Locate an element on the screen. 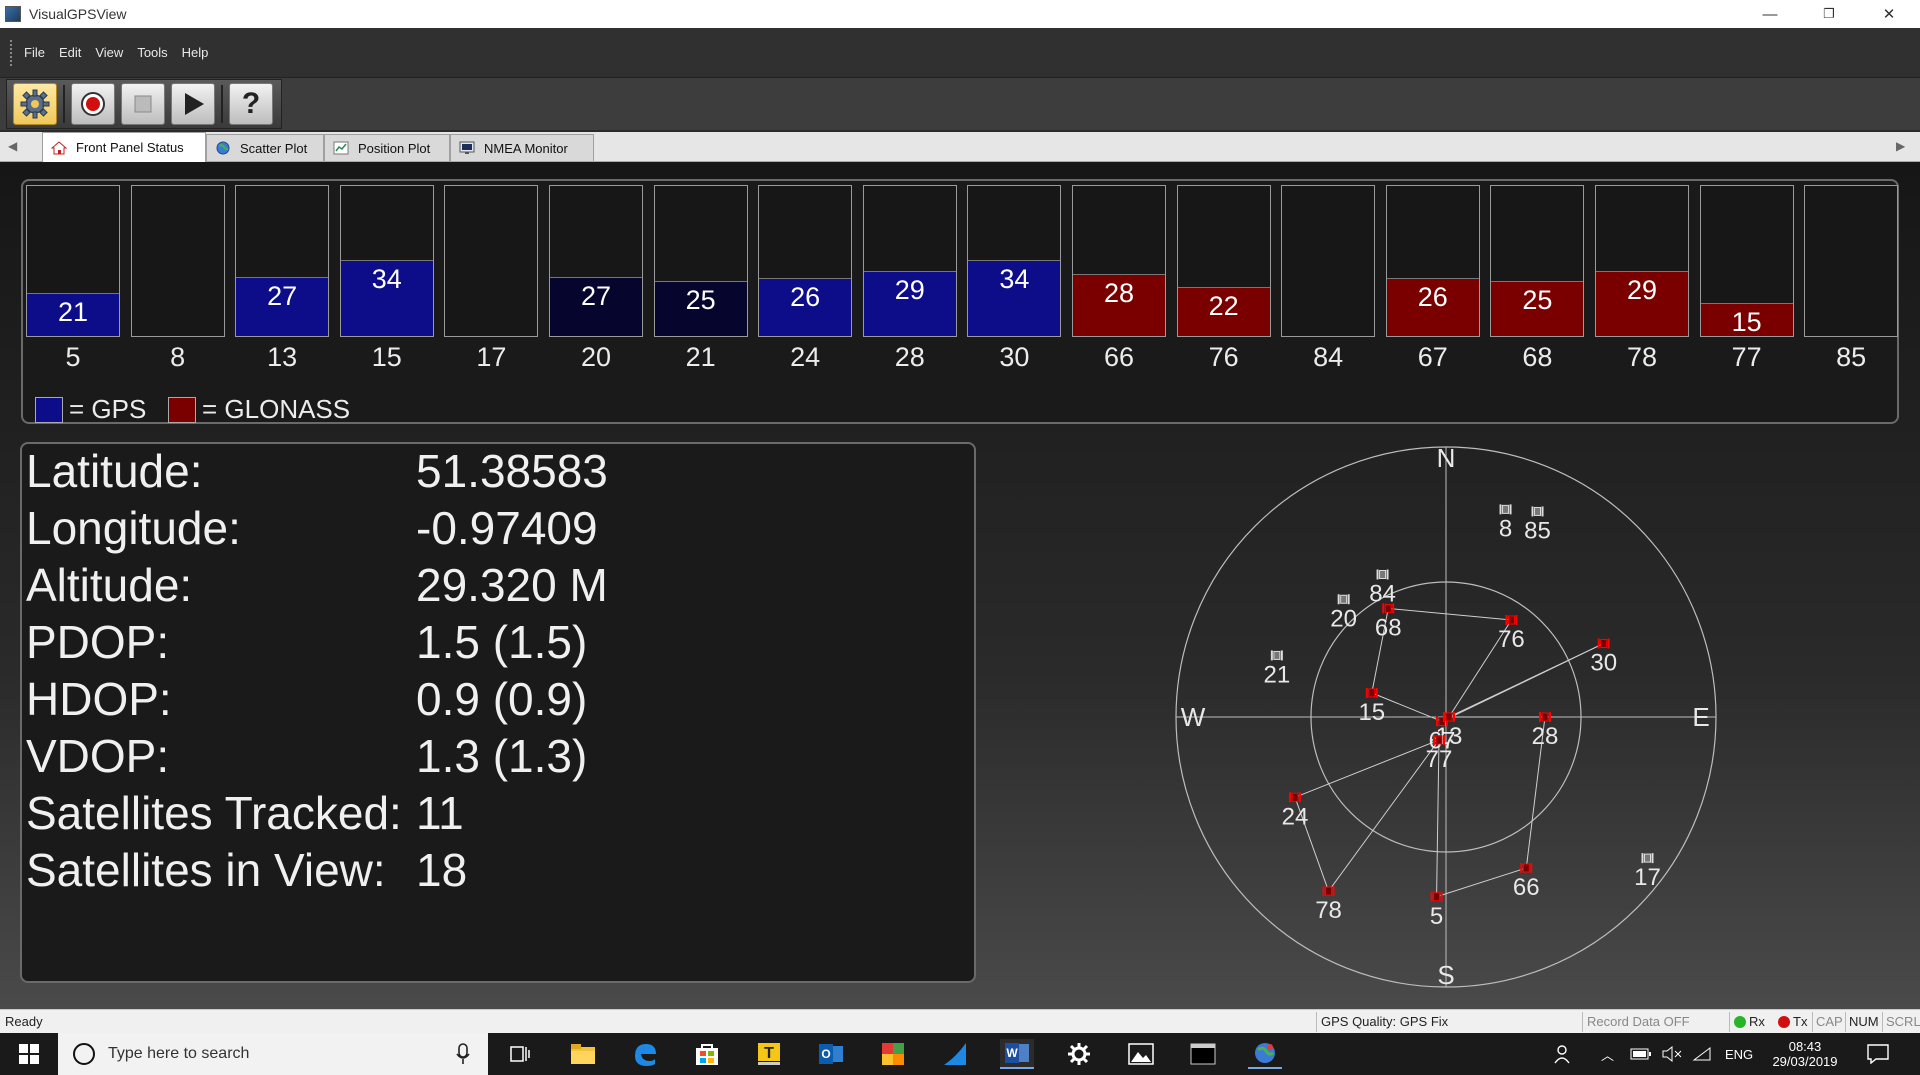 This screenshot has width=1920, height=1075. tab-position-plot: Position Plot is located at coordinates (387, 147).